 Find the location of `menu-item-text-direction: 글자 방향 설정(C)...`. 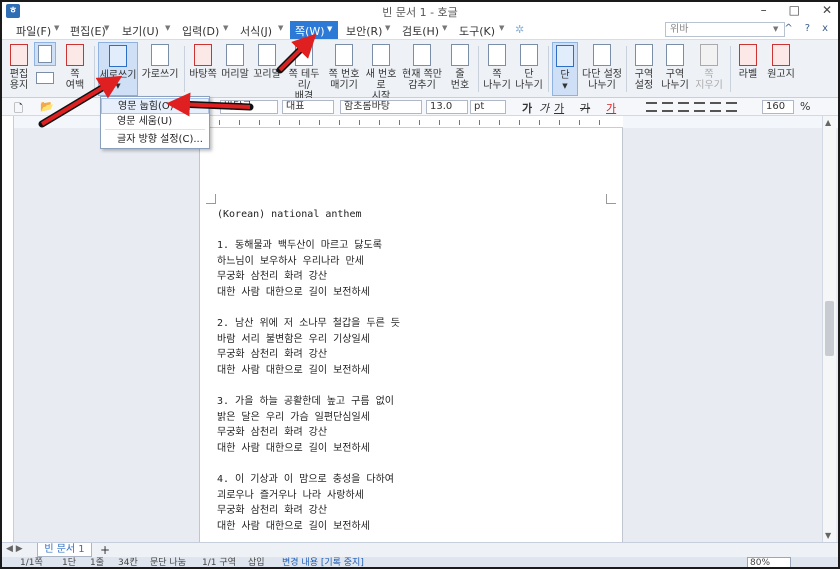

menu-item-text-direction: 글자 방향 설정(C)... is located at coordinates (155, 140).